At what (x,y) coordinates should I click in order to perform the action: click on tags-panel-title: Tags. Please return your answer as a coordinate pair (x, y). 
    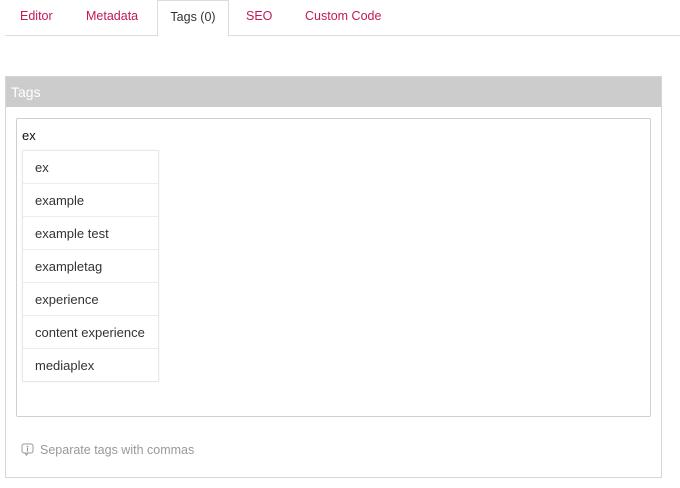
    Looking at the image, I should click on (333, 92).